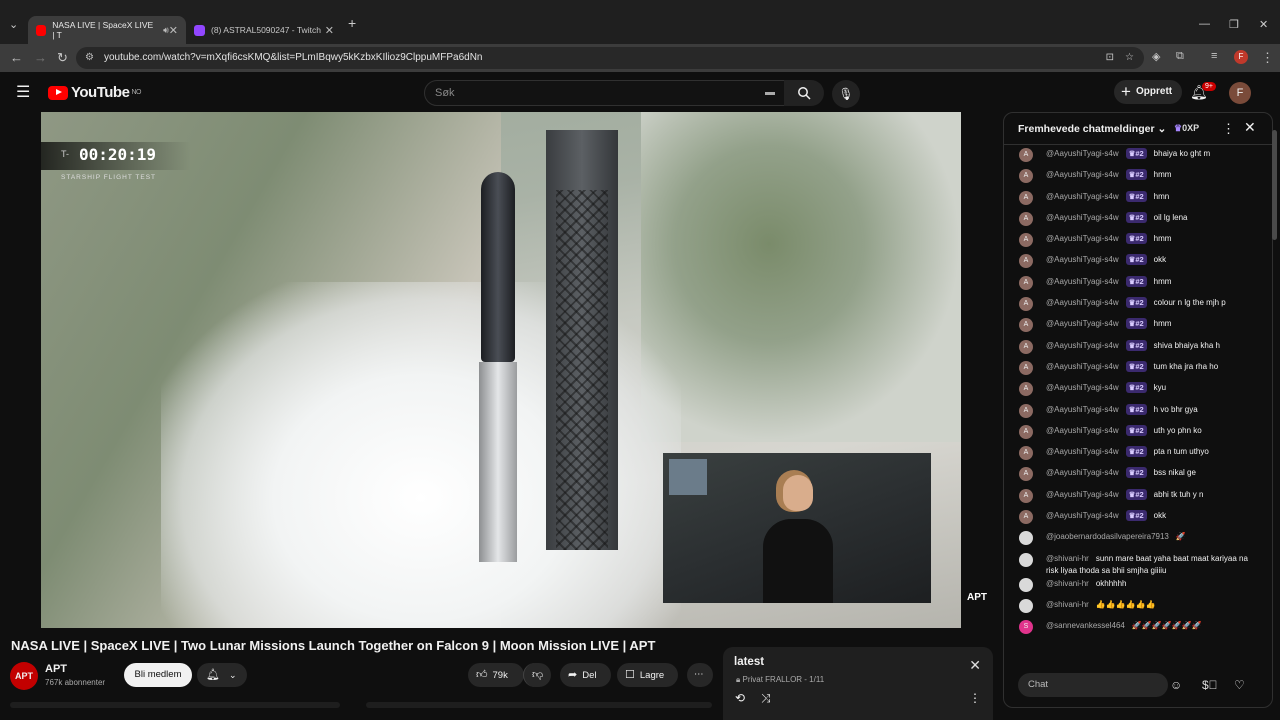 The height and width of the screenshot is (720, 1280). I want to click on back-icon: ←, so click(16, 57).